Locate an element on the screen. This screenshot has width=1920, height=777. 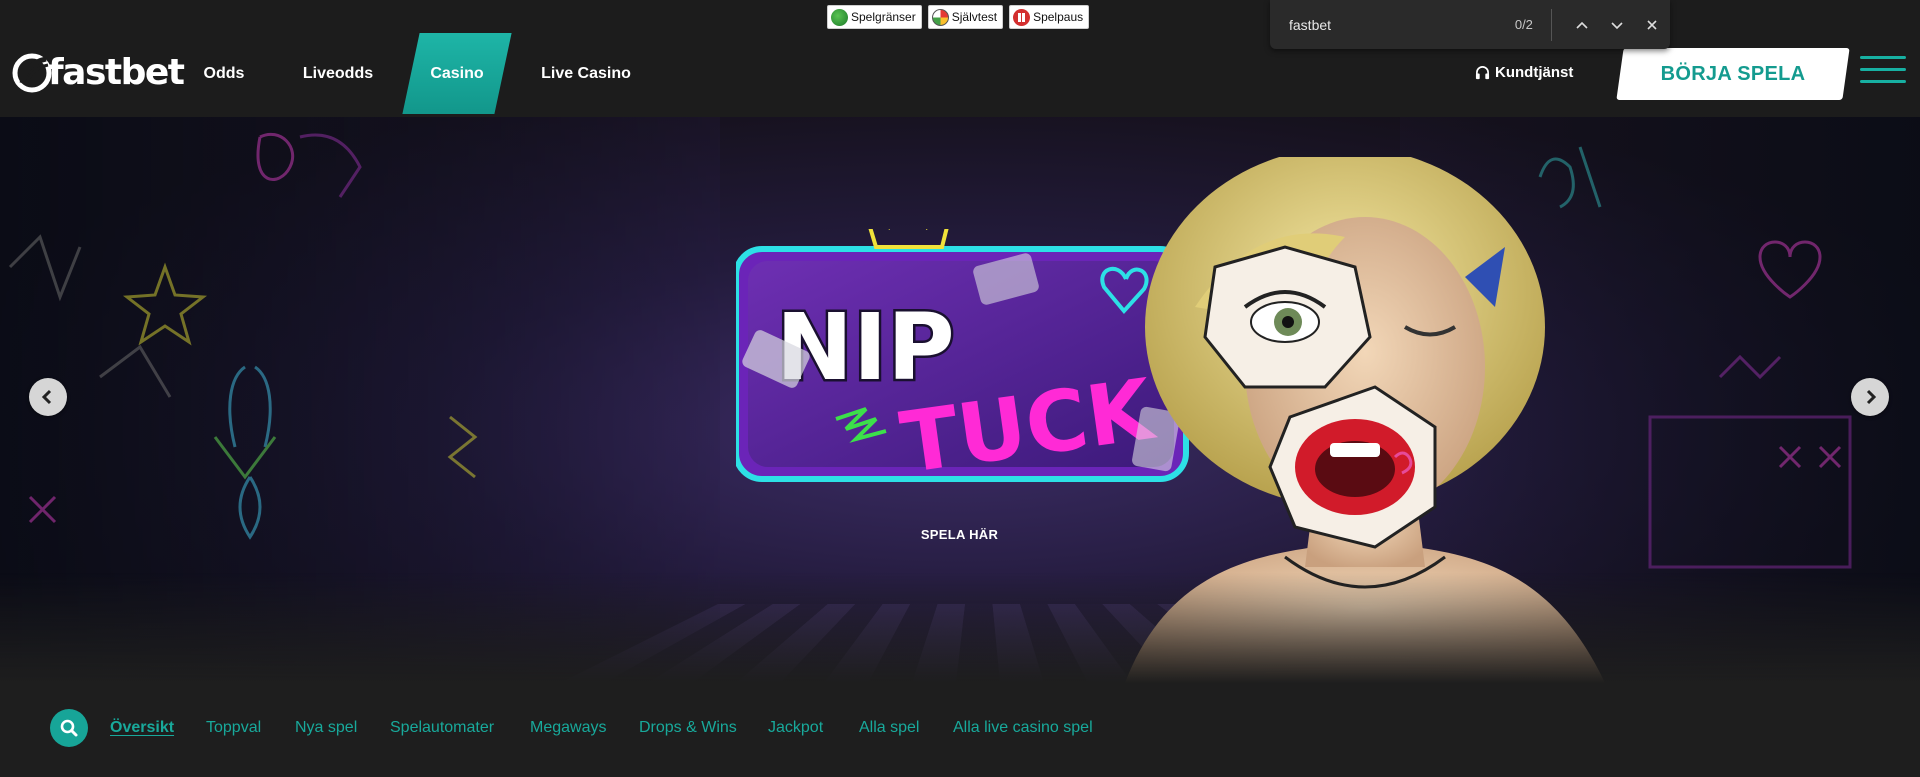
customer-service-link: Kundtjänst is located at coordinates (1524, 72).